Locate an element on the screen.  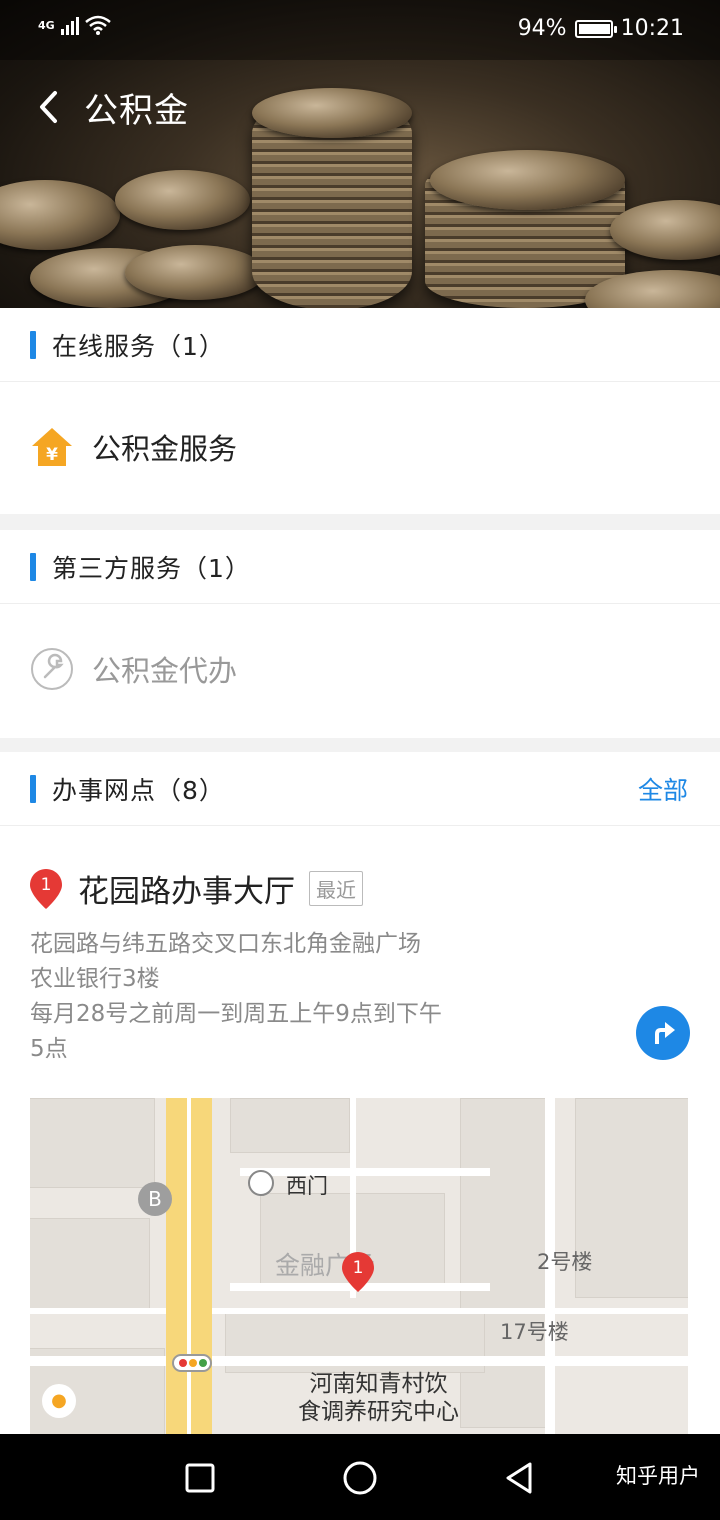
triangle-back-icon is located at coordinates (519, 1478).